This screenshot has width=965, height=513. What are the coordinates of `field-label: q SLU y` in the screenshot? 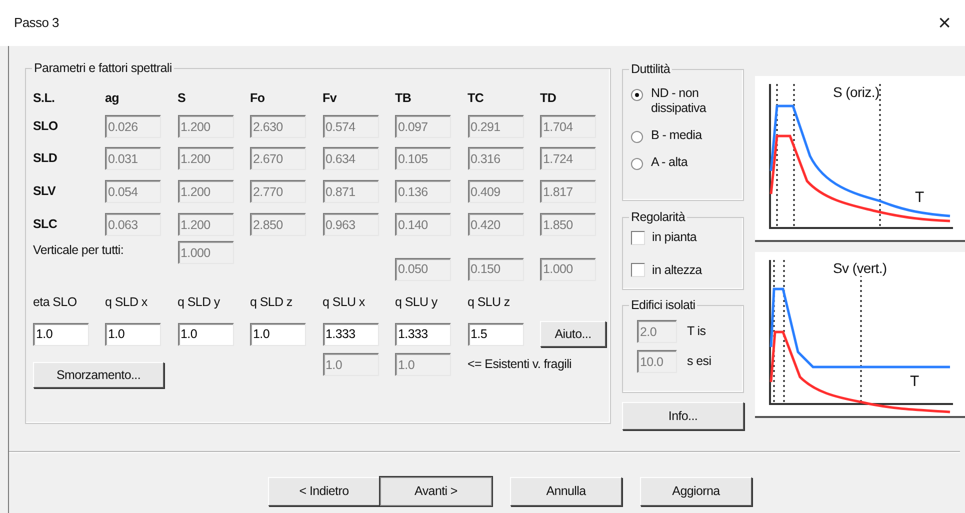 It's located at (416, 302).